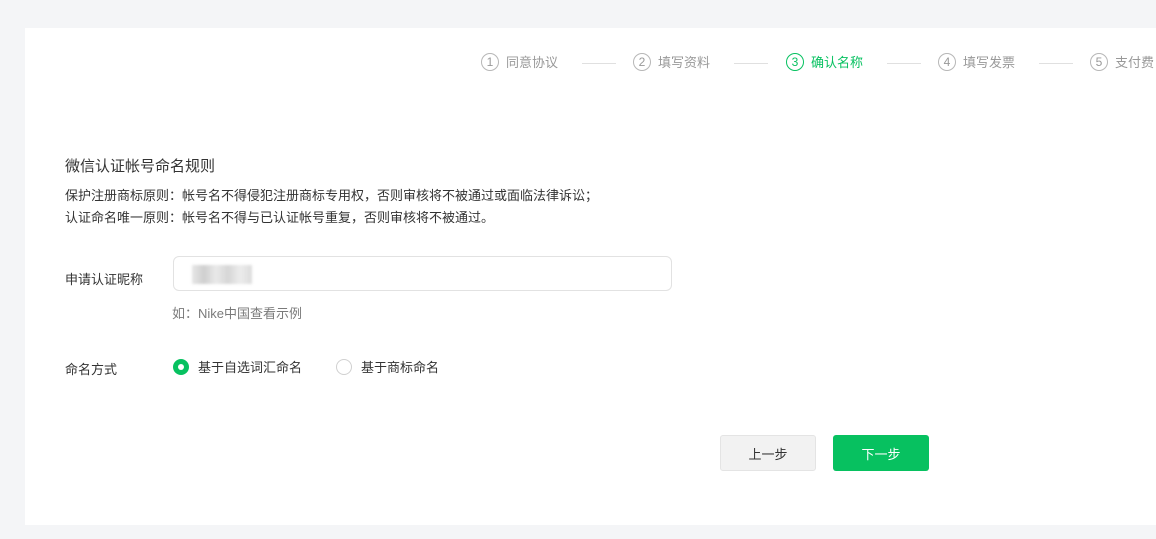  What do you see at coordinates (237, 313) in the screenshot?
I see `nickname-hint: 如：Nike中国查看示例` at bounding box center [237, 313].